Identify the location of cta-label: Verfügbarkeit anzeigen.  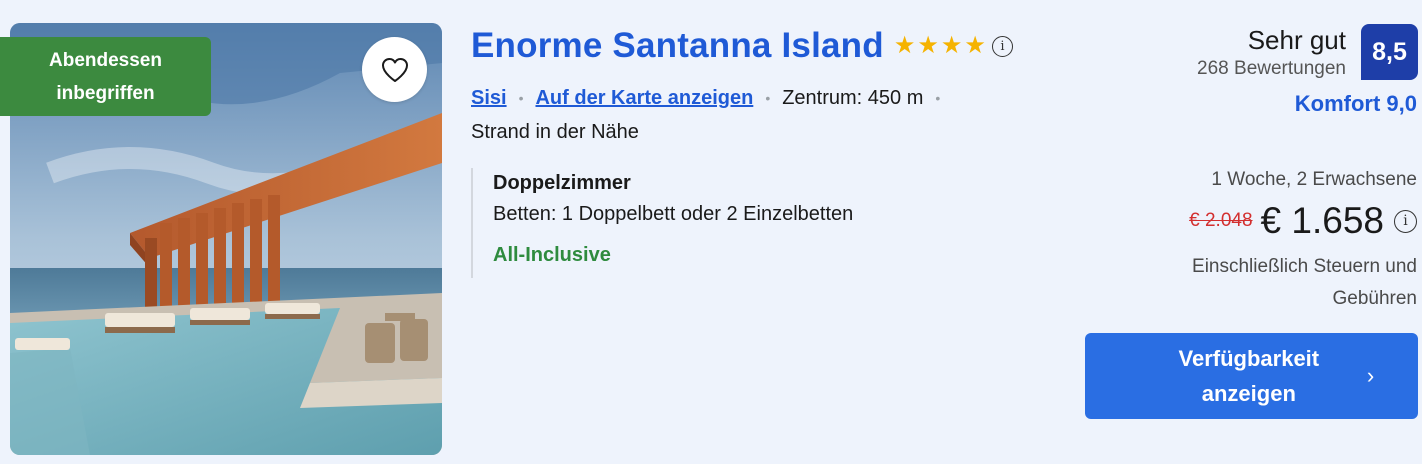
(1249, 376).